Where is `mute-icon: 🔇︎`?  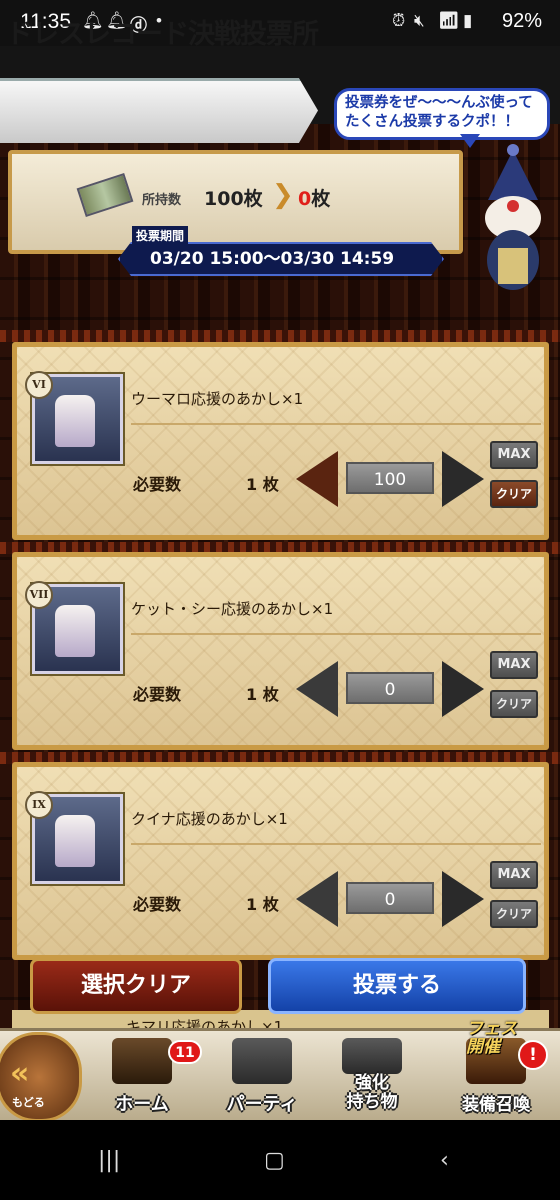
mute-icon: 🔇︎ is located at coordinates (419, 20).